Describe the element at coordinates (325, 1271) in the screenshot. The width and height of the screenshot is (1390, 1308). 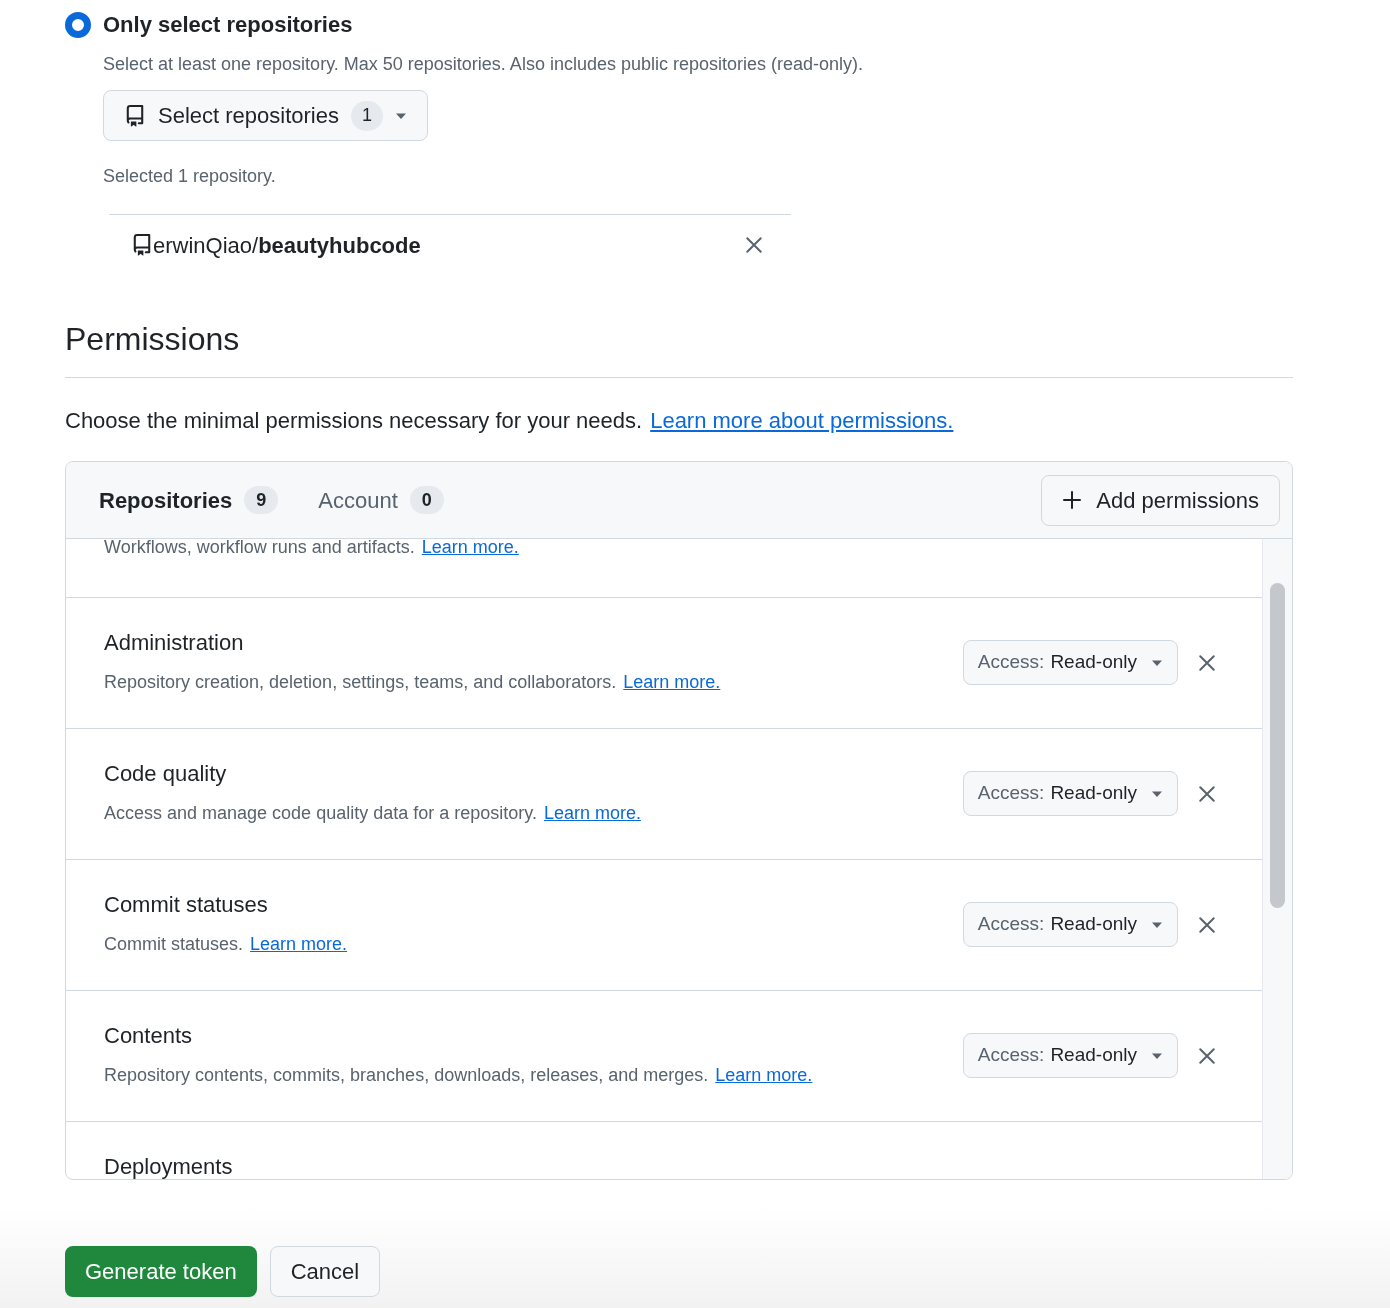
I see `cancel-button: Cancel` at that location.